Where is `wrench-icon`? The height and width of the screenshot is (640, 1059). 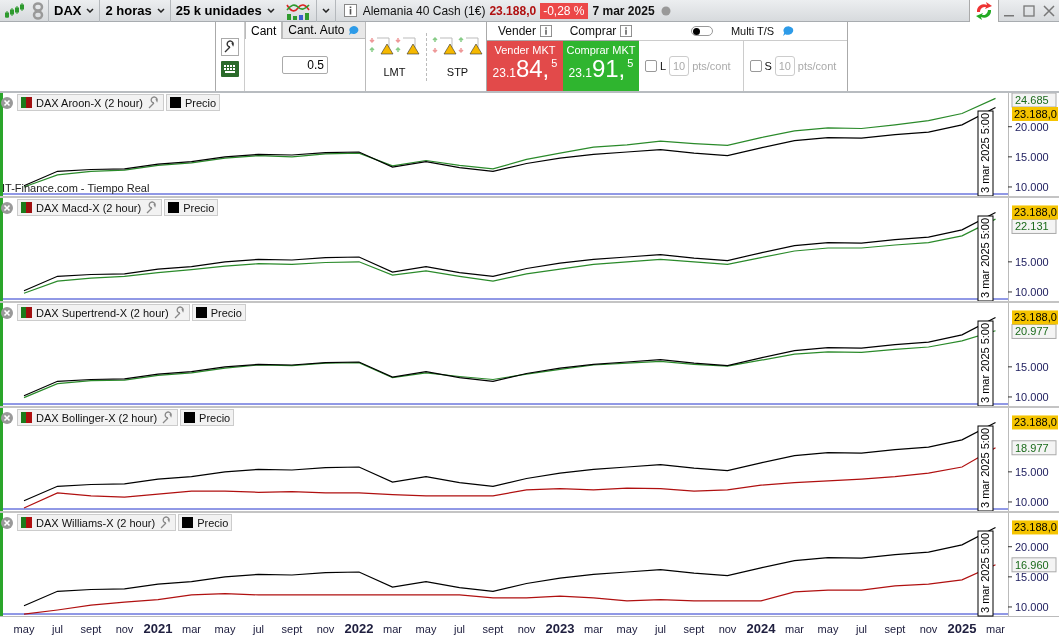 wrench-icon is located at coordinates (230, 47).